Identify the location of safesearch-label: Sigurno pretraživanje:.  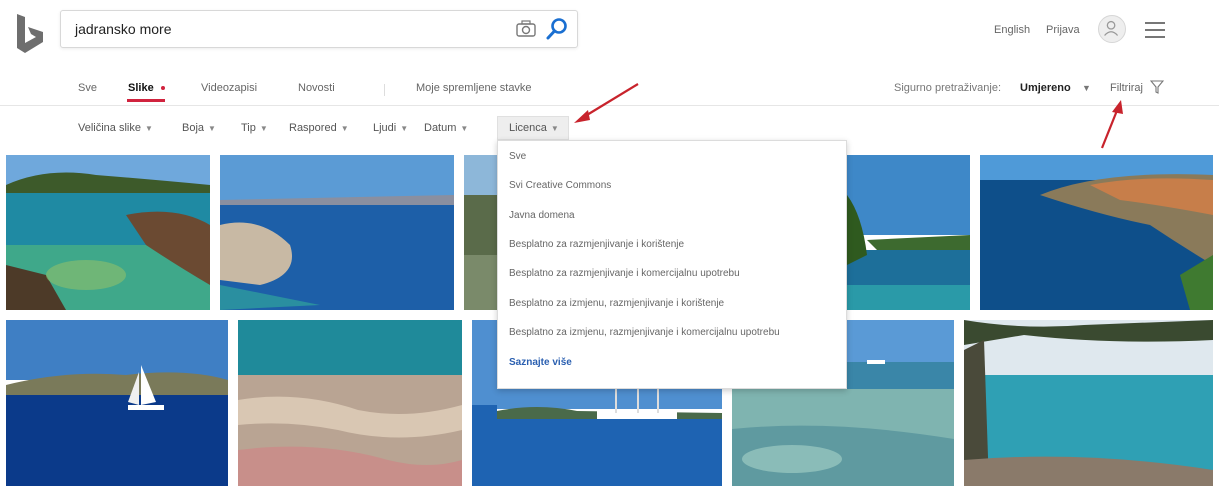
(948, 88).